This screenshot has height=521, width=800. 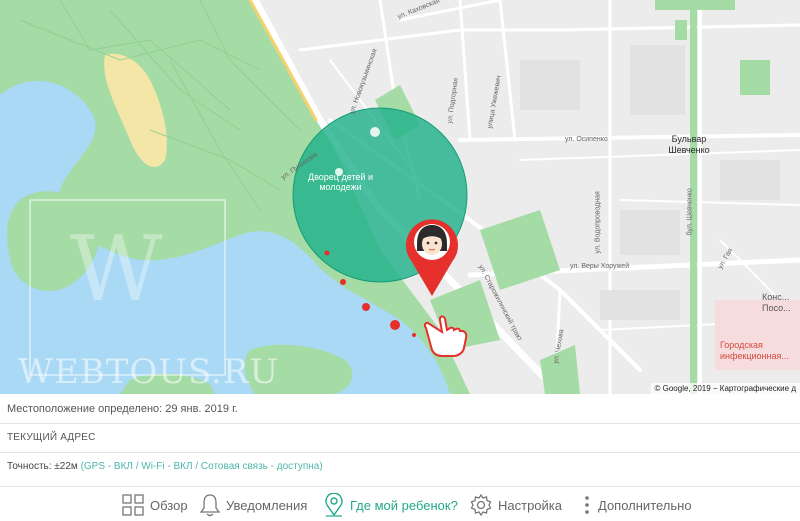 What do you see at coordinates (587, 505) in the screenshot?
I see `more-vertical-icon` at bounding box center [587, 505].